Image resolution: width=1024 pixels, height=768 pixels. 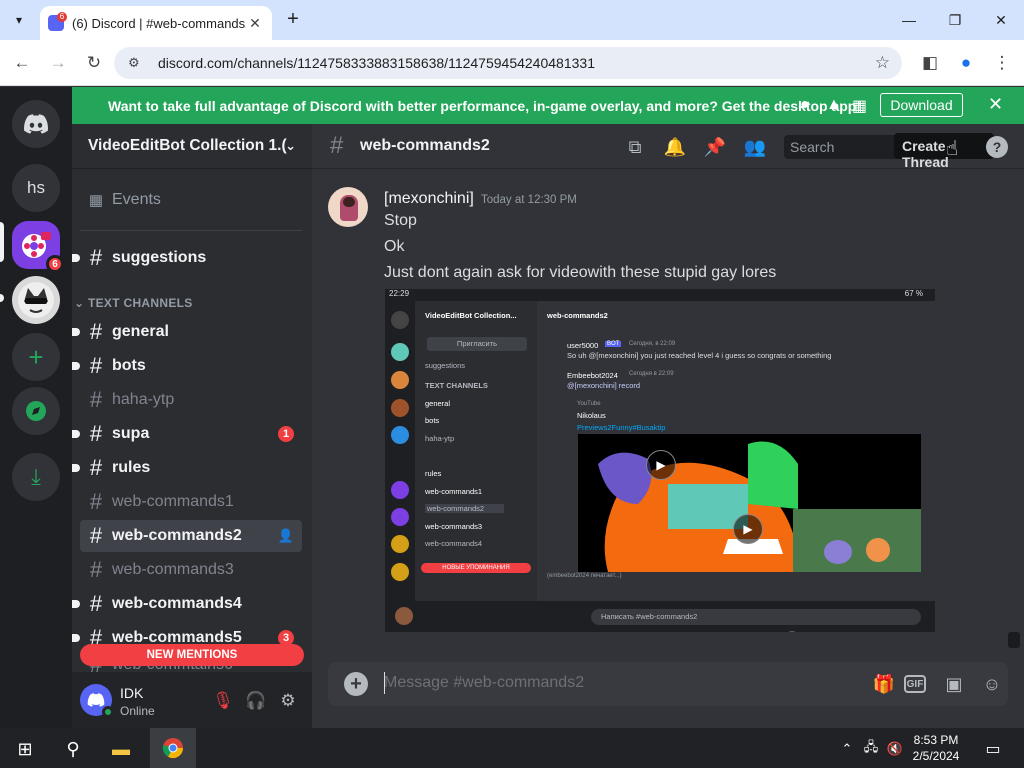 What do you see at coordinates (191, 400) in the screenshot?
I see `channel-haha-ytp: # haha-ytp` at bounding box center [191, 400].